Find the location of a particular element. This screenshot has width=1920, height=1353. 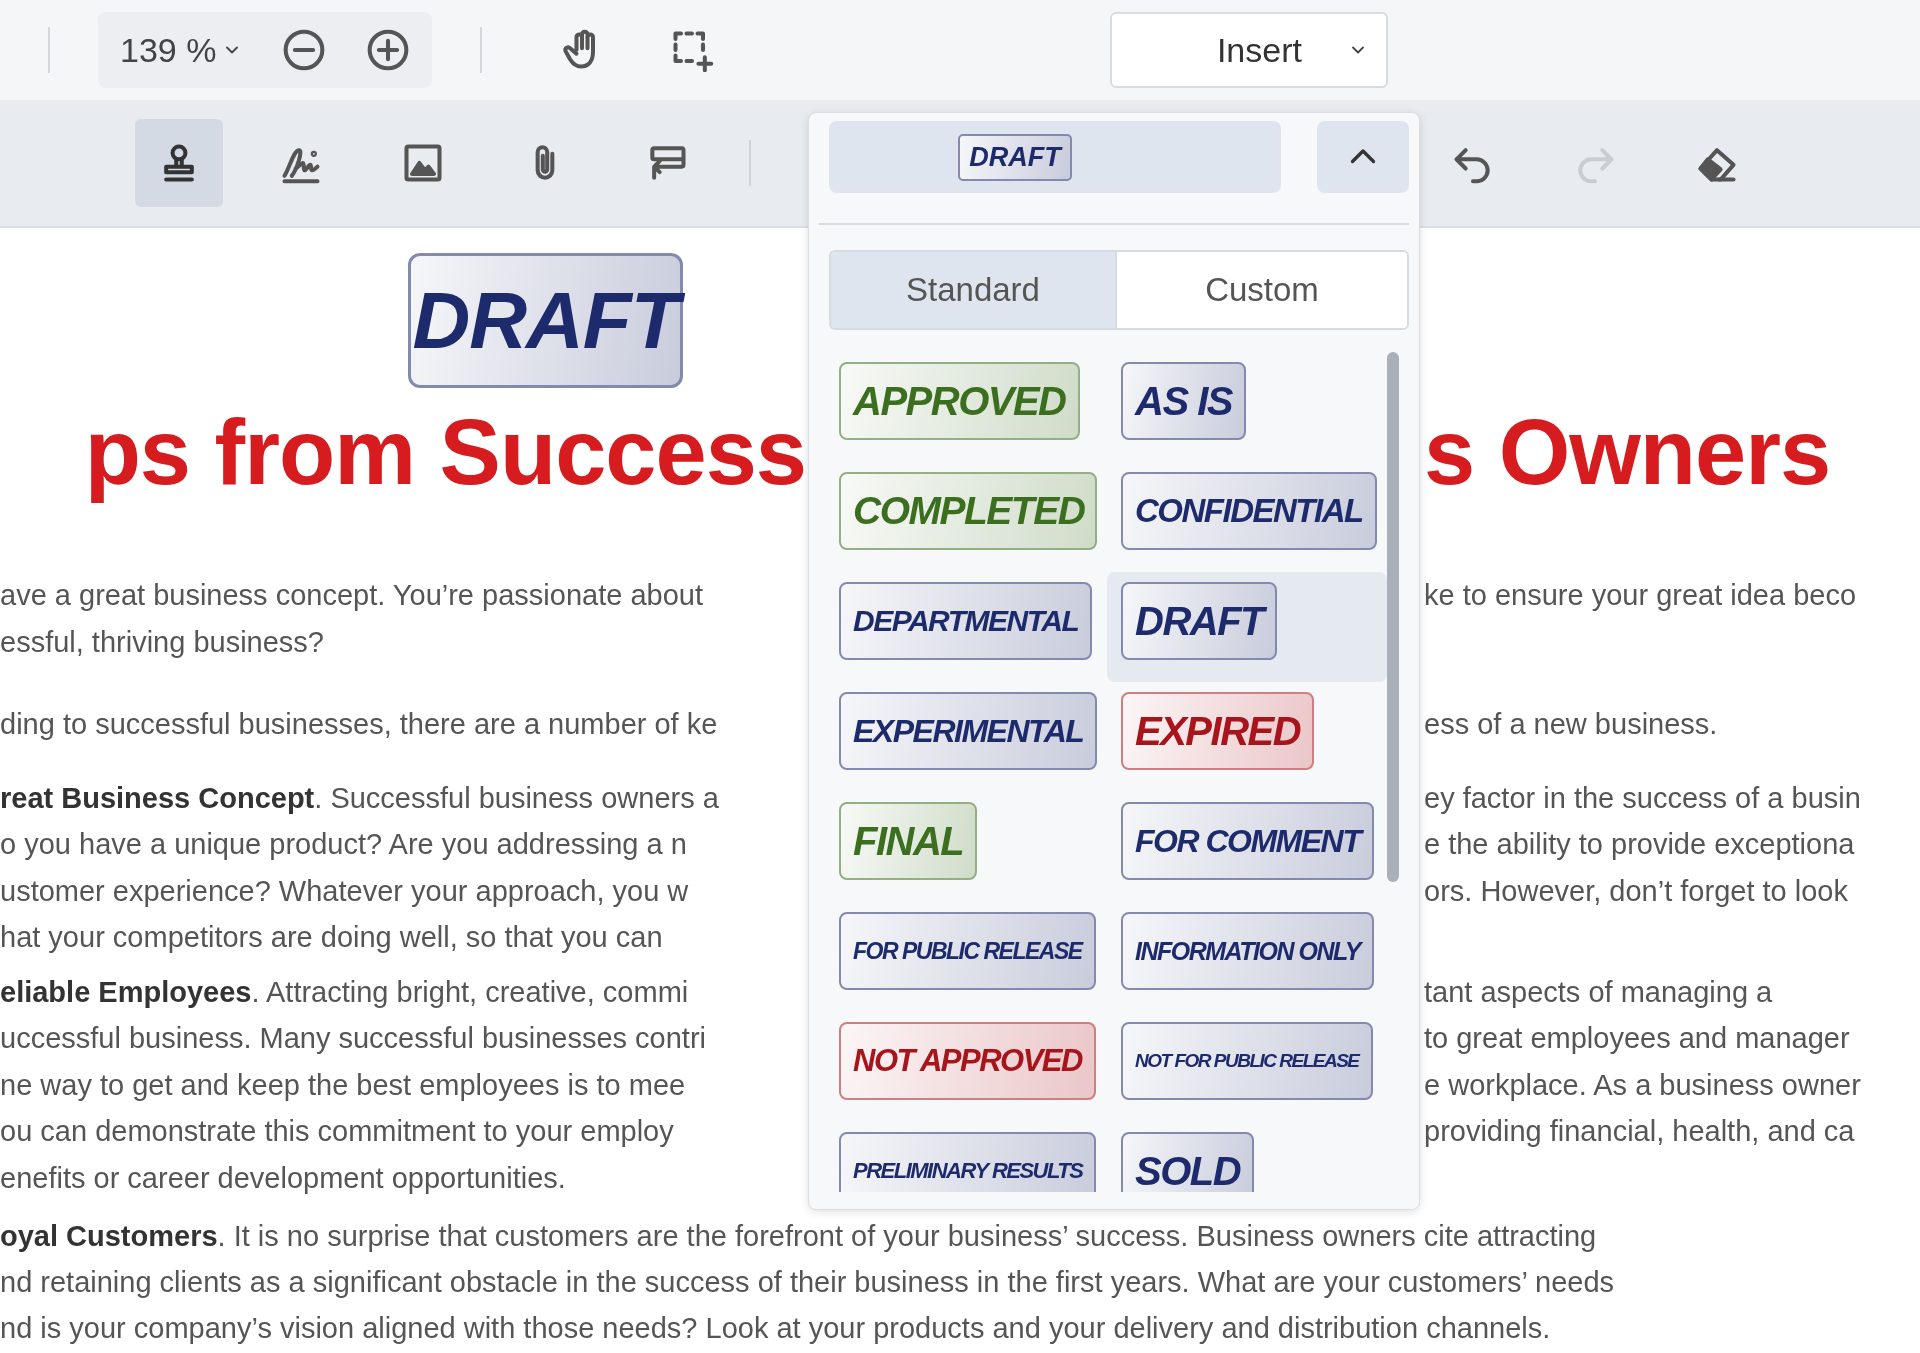

stamp-label: DEPARTMENTAL is located at coordinates (966, 621).